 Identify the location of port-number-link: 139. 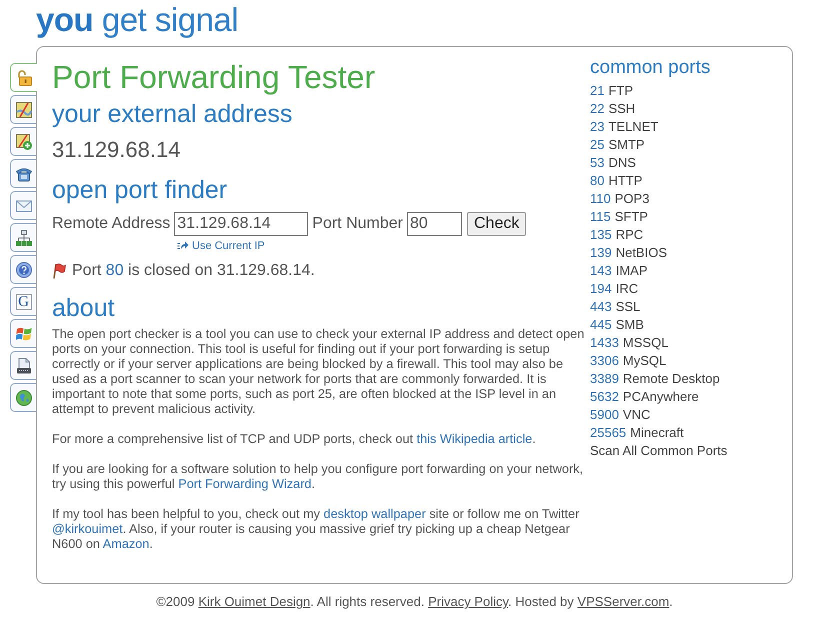
(601, 253).